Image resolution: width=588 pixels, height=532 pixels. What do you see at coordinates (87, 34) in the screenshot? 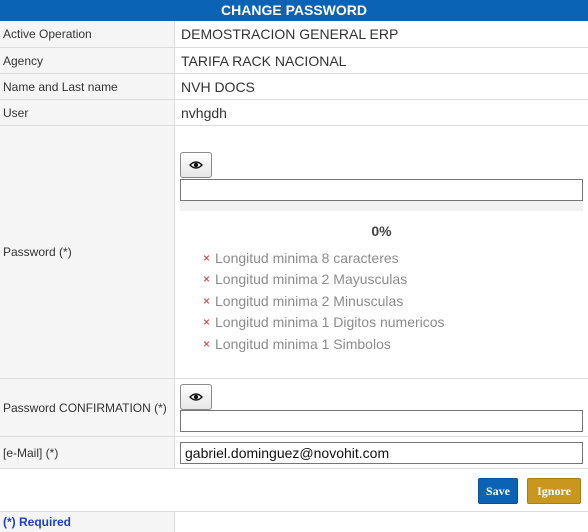
I see `active-operation-label: Active Operation` at bounding box center [87, 34].